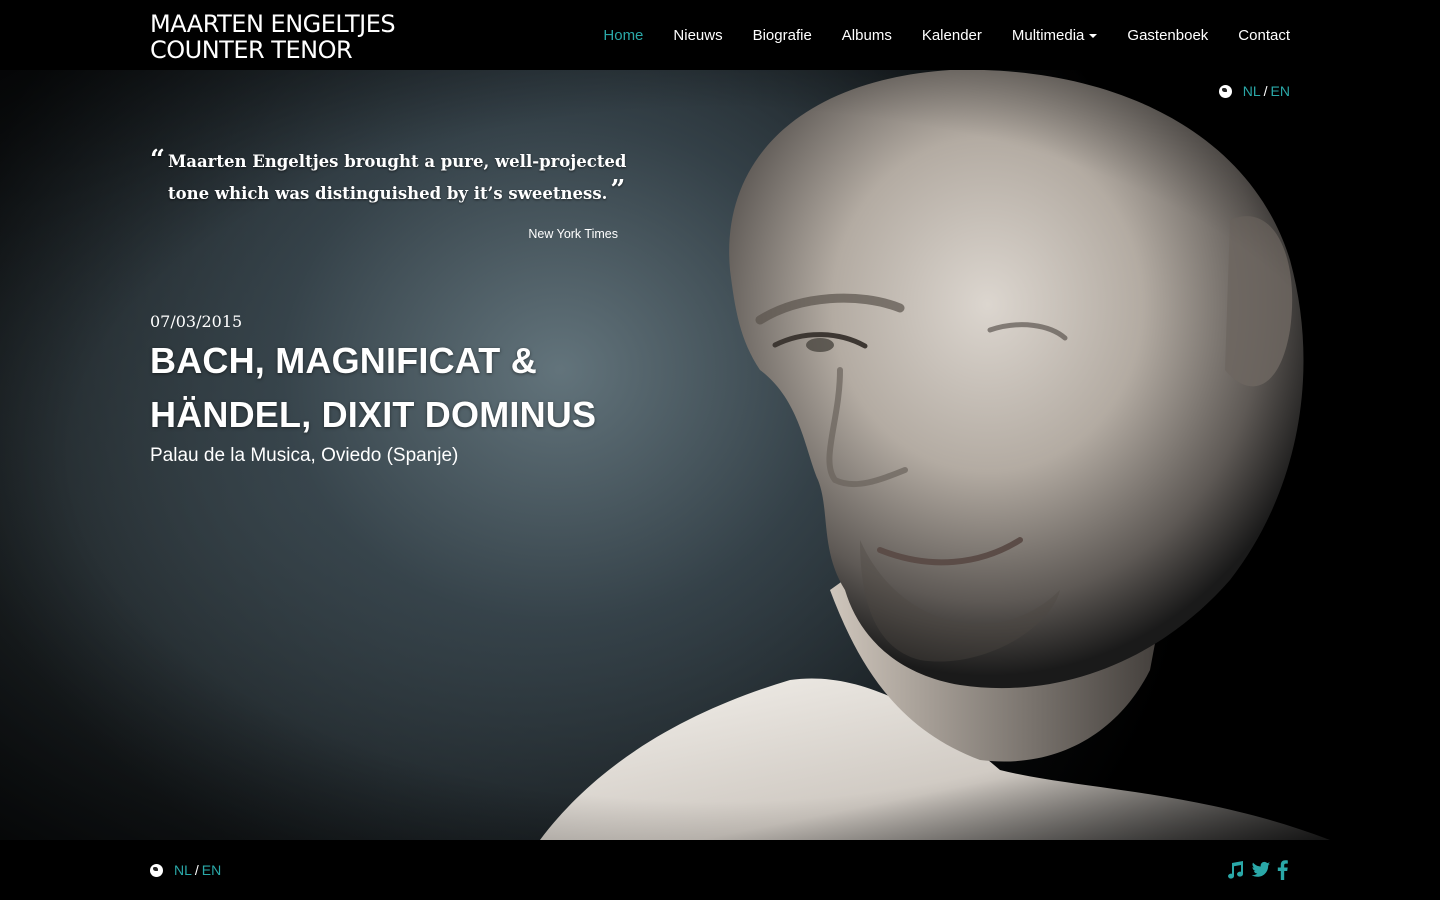 This screenshot has height=900, width=1440. Describe the element at coordinates (373, 414) in the screenshot. I see `event-title-line2: HÄNDEL, DIXIT DOMINUS` at that location.